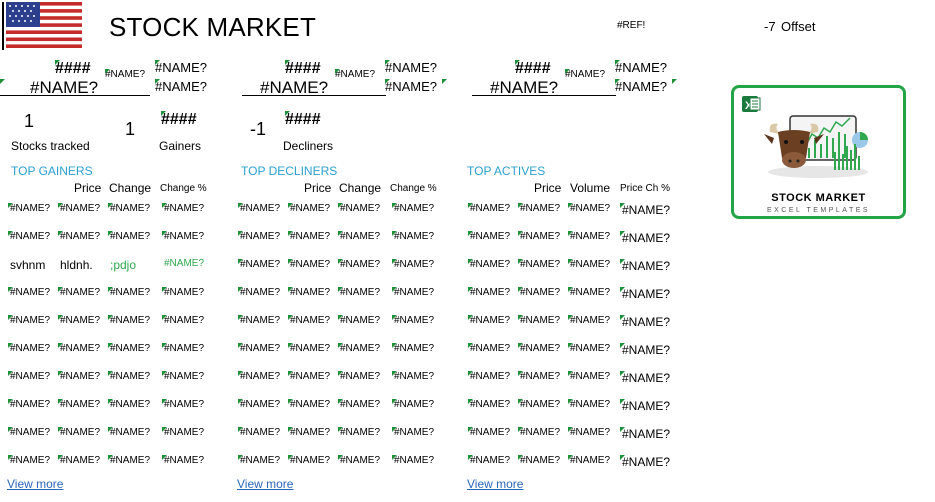 Image resolution: width=935 pixels, height=502 pixels. What do you see at coordinates (489, 460) in the screenshot?
I see `actives-cell-r10-c1: #NAME?` at bounding box center [489, 460].